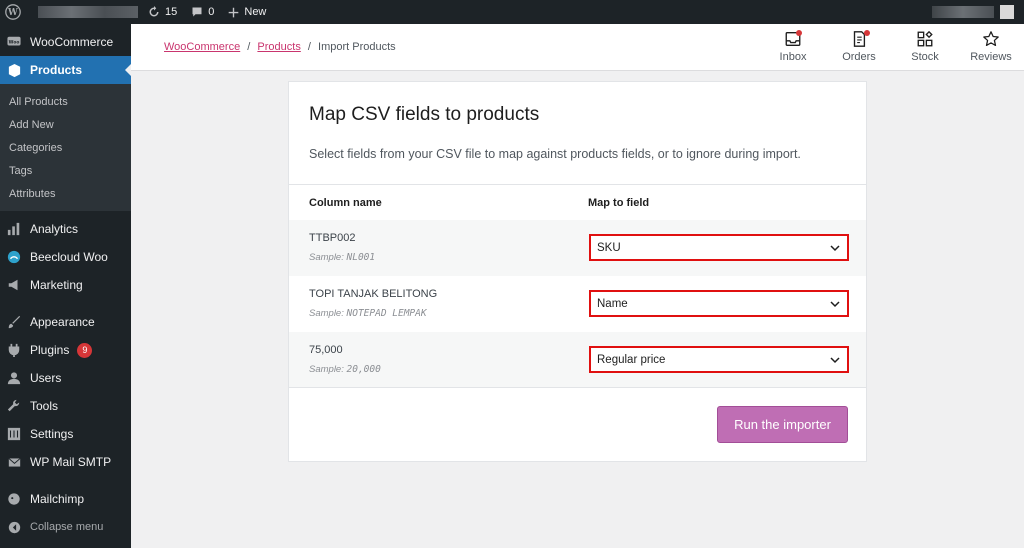 The width and height of the screenshot is (1024, 548). I want to click on sidebar-item-tools: Tools, so click(65, 406).